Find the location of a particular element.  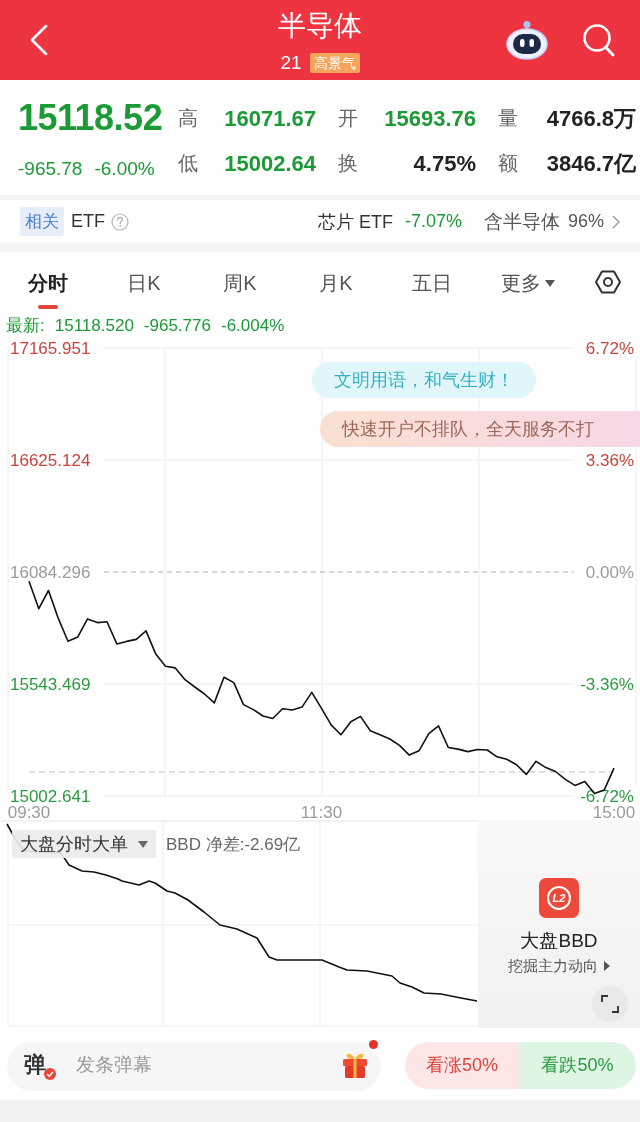

stat-value: 15002.64 is located at coordinates (270, 163).